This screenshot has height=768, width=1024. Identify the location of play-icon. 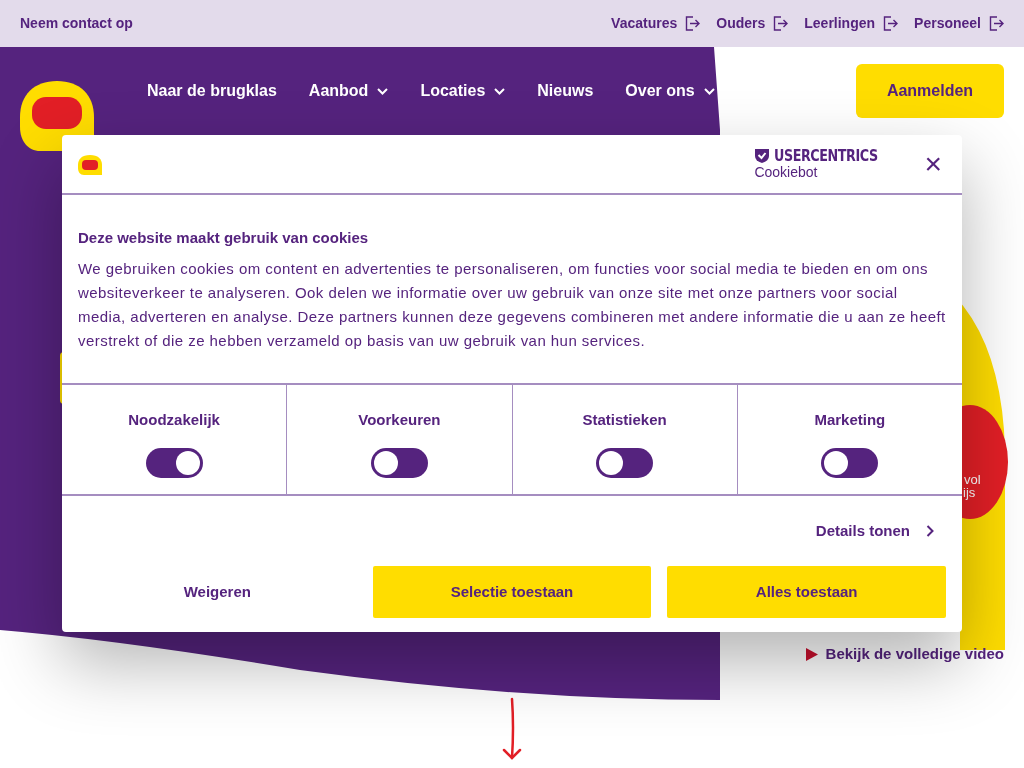
(811, 654).